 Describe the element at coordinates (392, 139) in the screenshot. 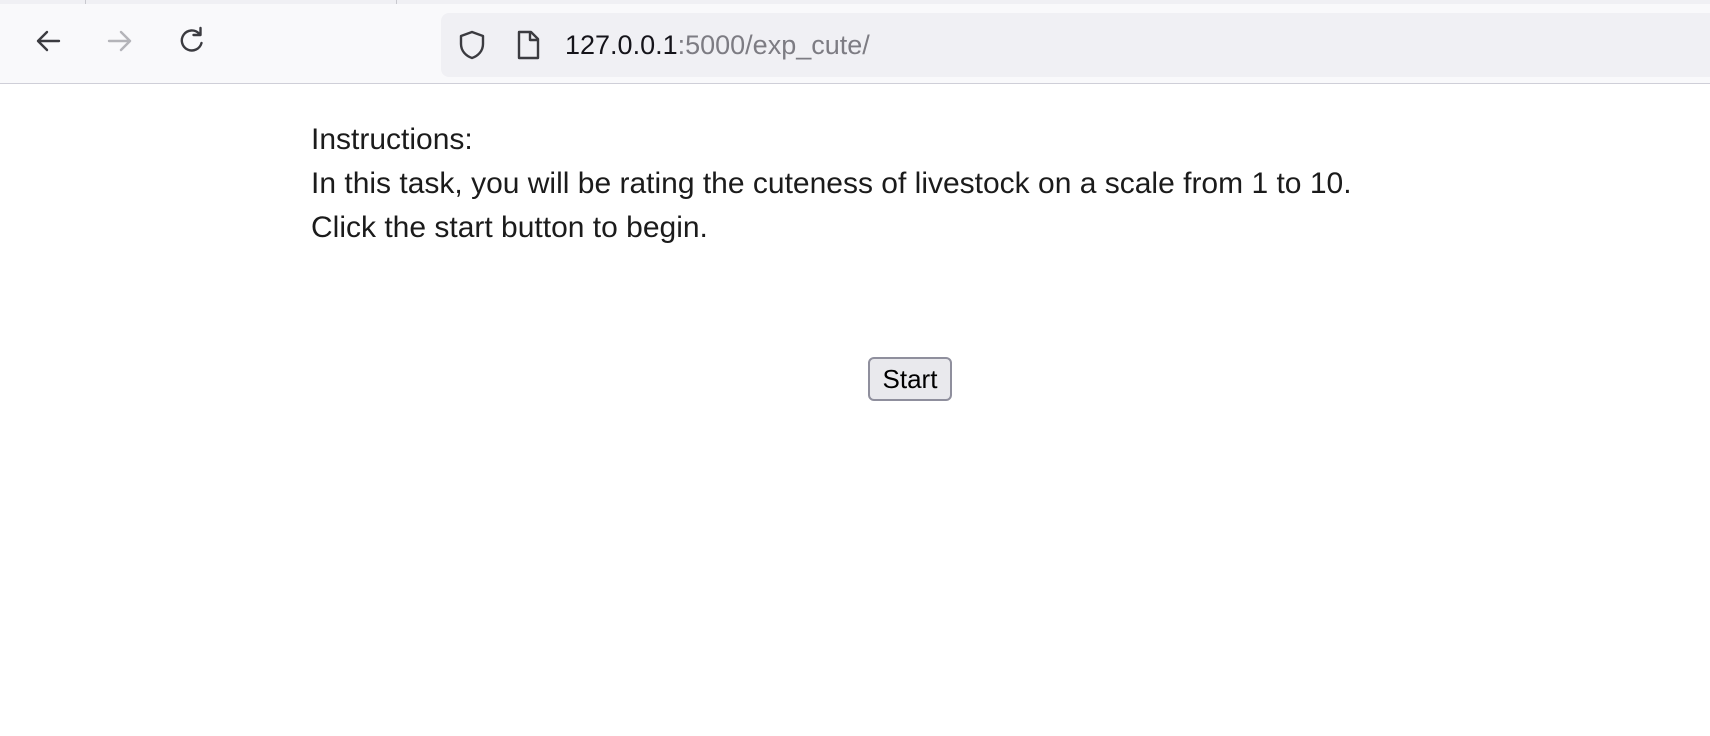

I see `instructions-heading: Instructions:` at that location.